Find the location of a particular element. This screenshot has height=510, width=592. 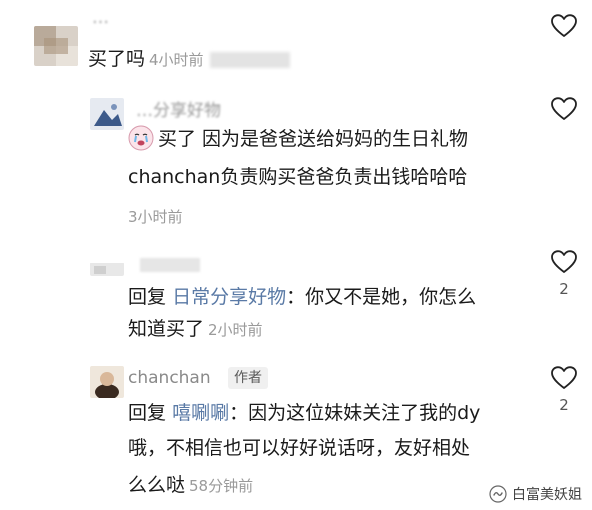

comment-body-line: 么么哒 is located at coordinates (157, 485).